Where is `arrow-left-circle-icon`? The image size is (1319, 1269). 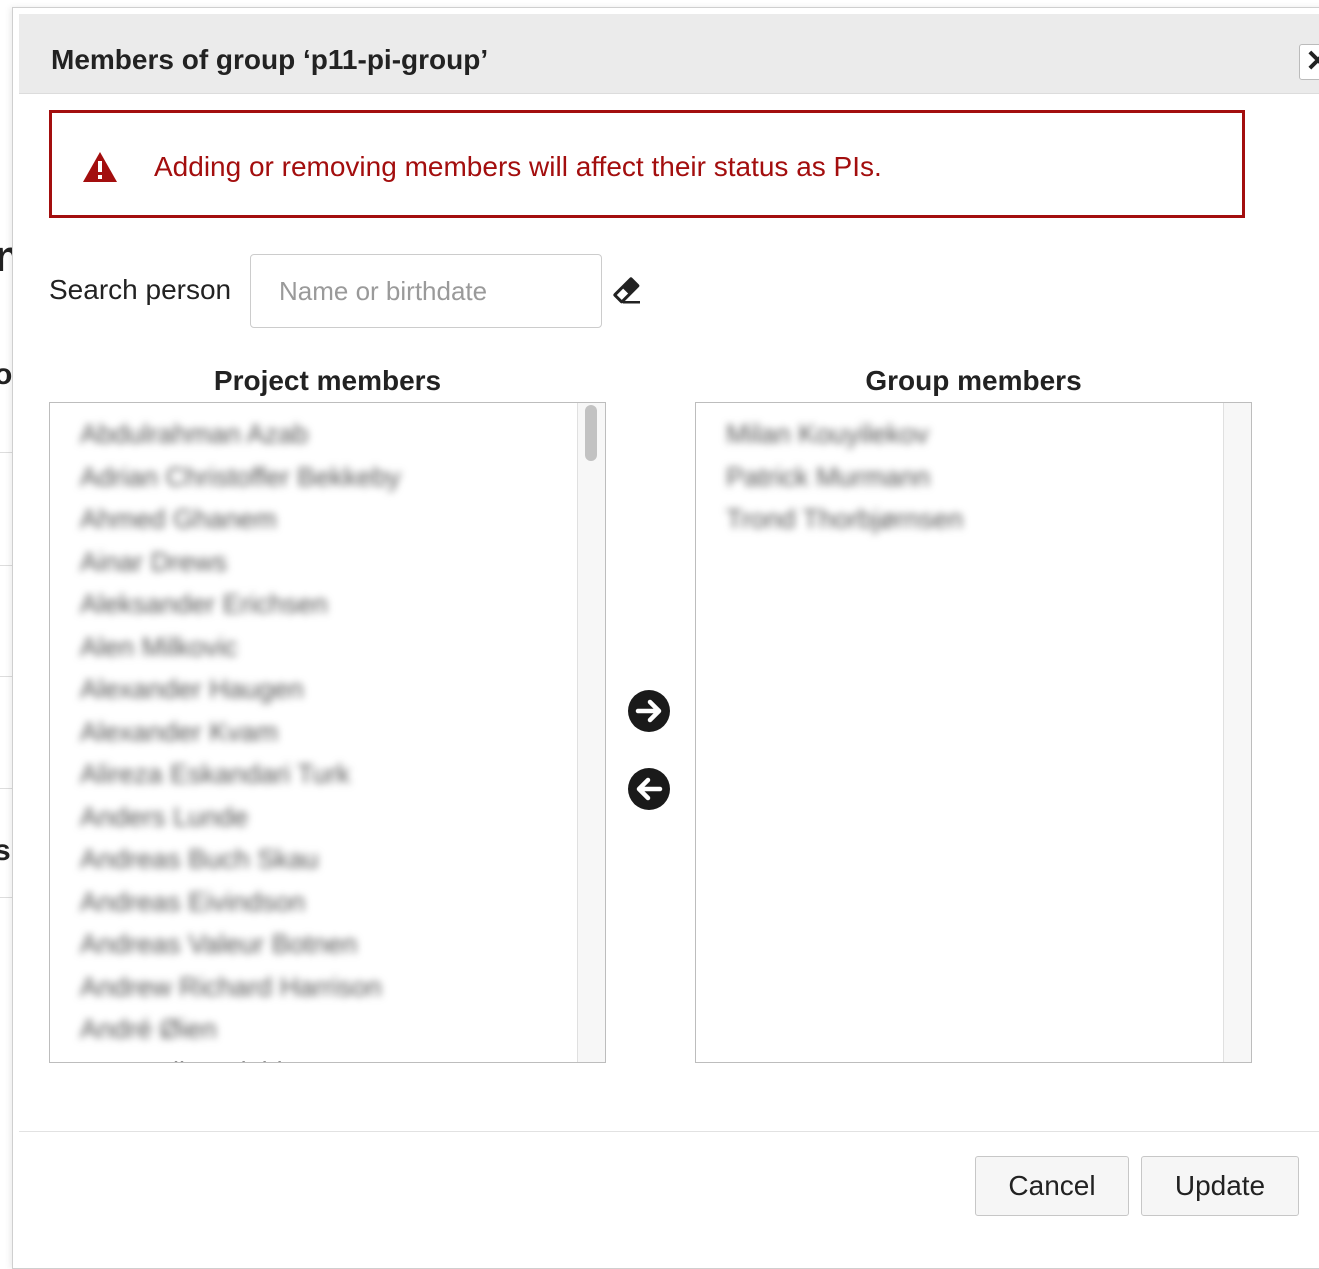 arrow-left-circle-icon is located at coordinates (649, 789).